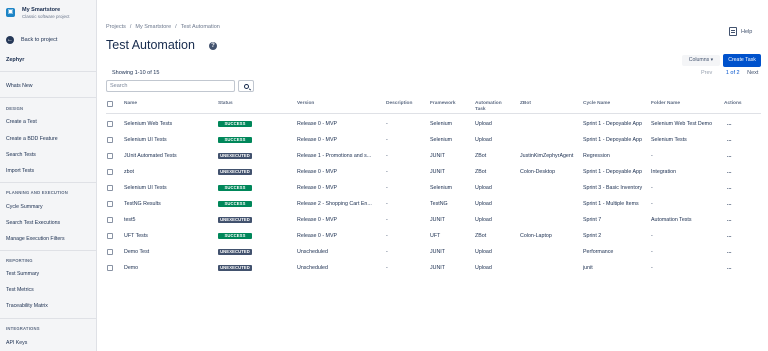  What do you see at coordinates (596, 104) in the screenshot?
I see `column-header-cycle-name: Cycle Name` at bounding box center [596, 104].